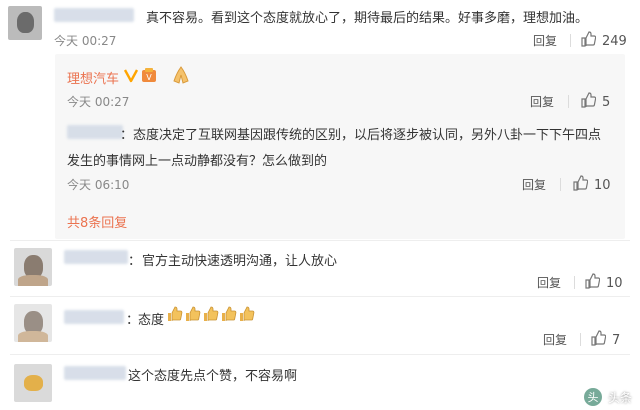  I want to click on comment-time: 今天 00:27, so click(85, 41).